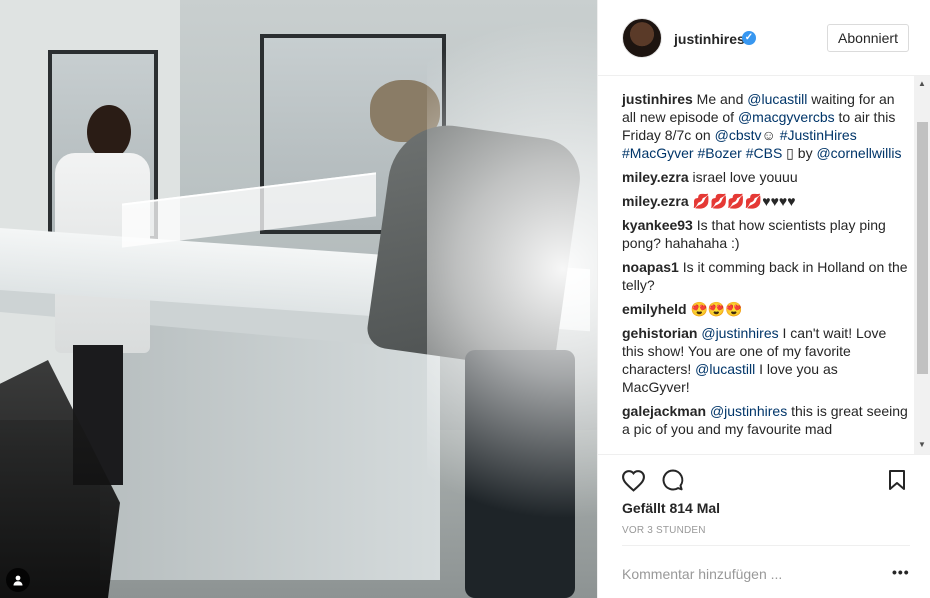 This screenshot has height=598, width=930. Describe the element at coordinates (664, 411) in the screenshot. I see `comment-username: galejackman` at that location.